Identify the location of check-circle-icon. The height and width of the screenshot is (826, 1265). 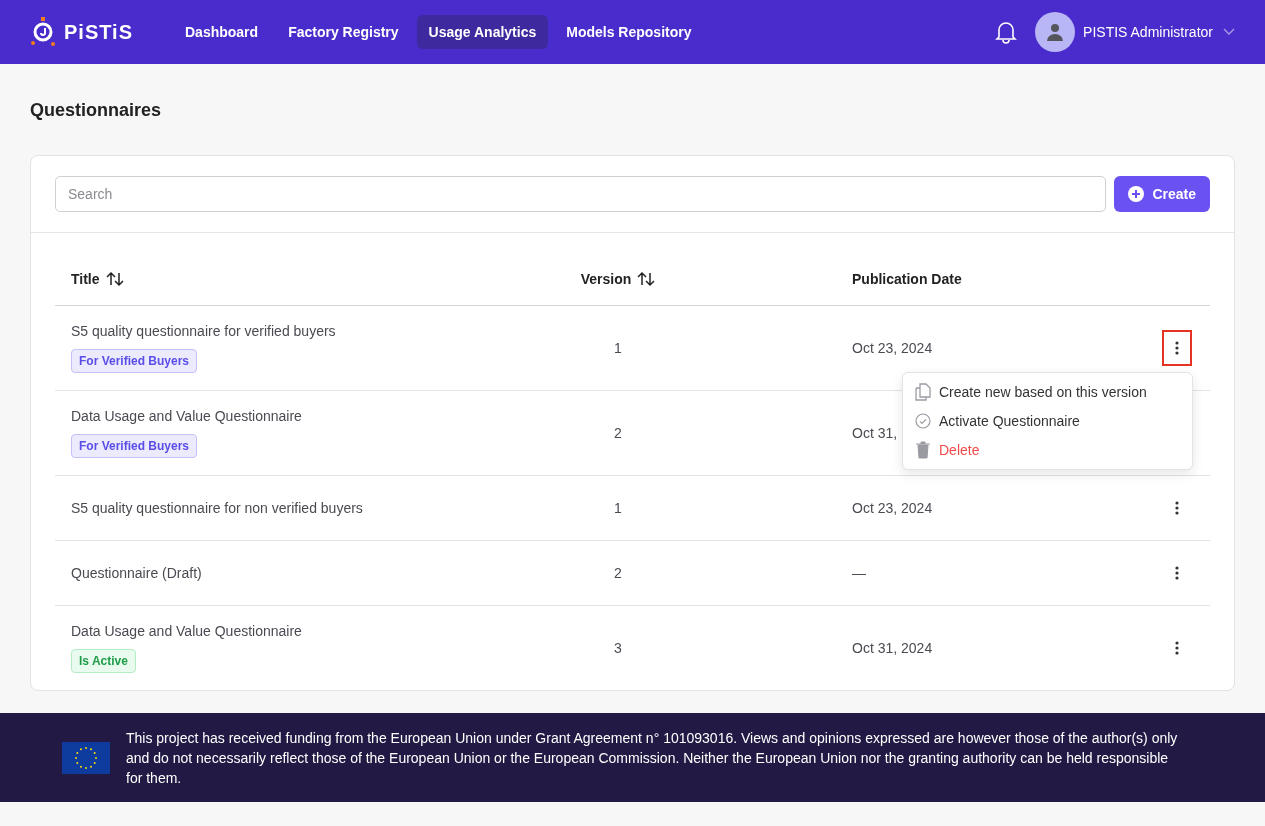
(923, 421).